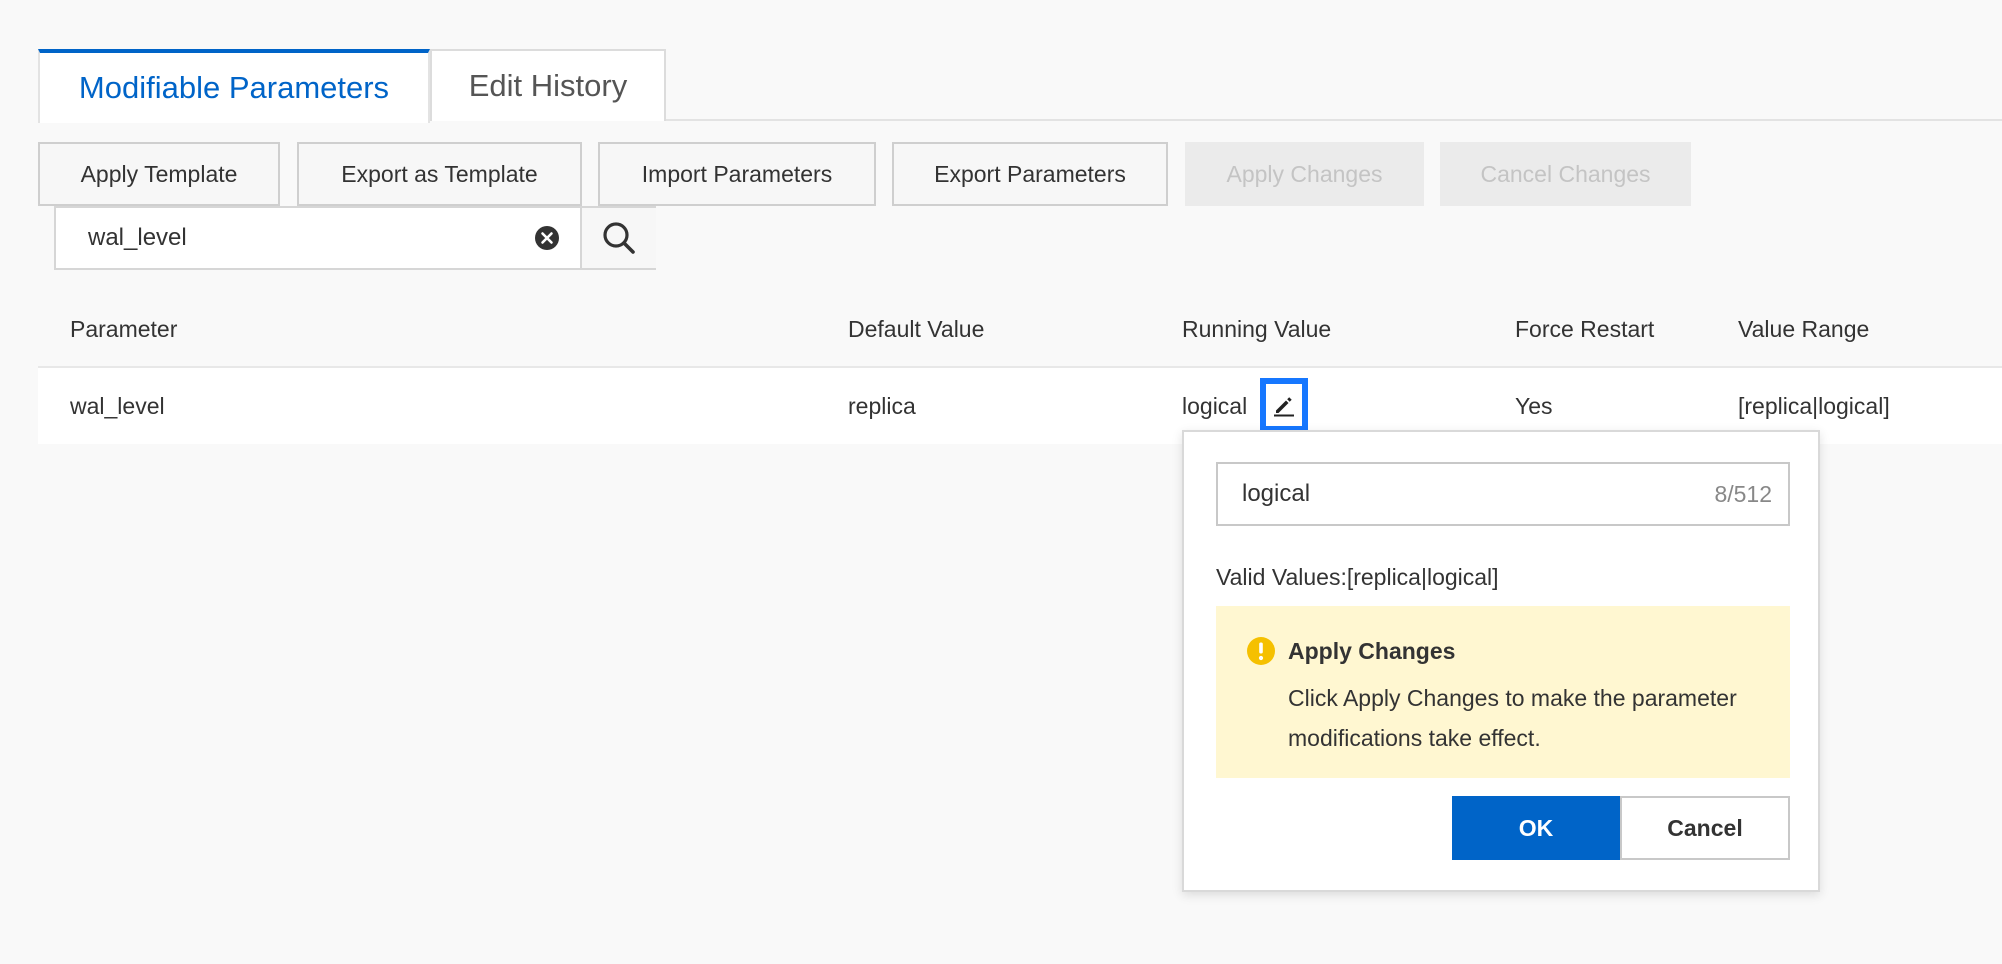 This screenshot has width=2002, height=964. I want to click on column-header-force-restart: Force Restart, so click(1585, 329).